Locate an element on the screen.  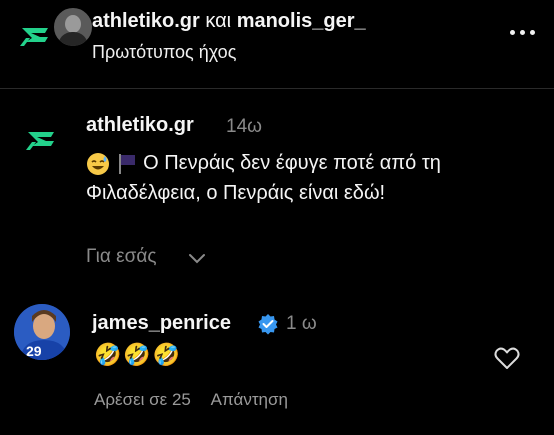
more-icon is located at coordinates (512, 32).